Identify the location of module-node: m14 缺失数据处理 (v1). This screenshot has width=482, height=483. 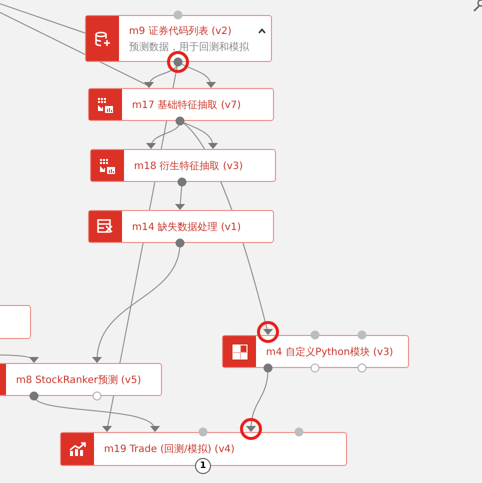
(181, 226).